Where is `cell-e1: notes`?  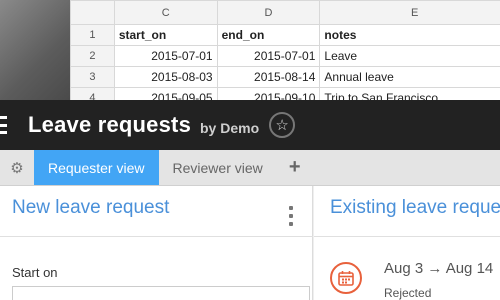
cell-e1: notes is located at coordinates (409, 35).